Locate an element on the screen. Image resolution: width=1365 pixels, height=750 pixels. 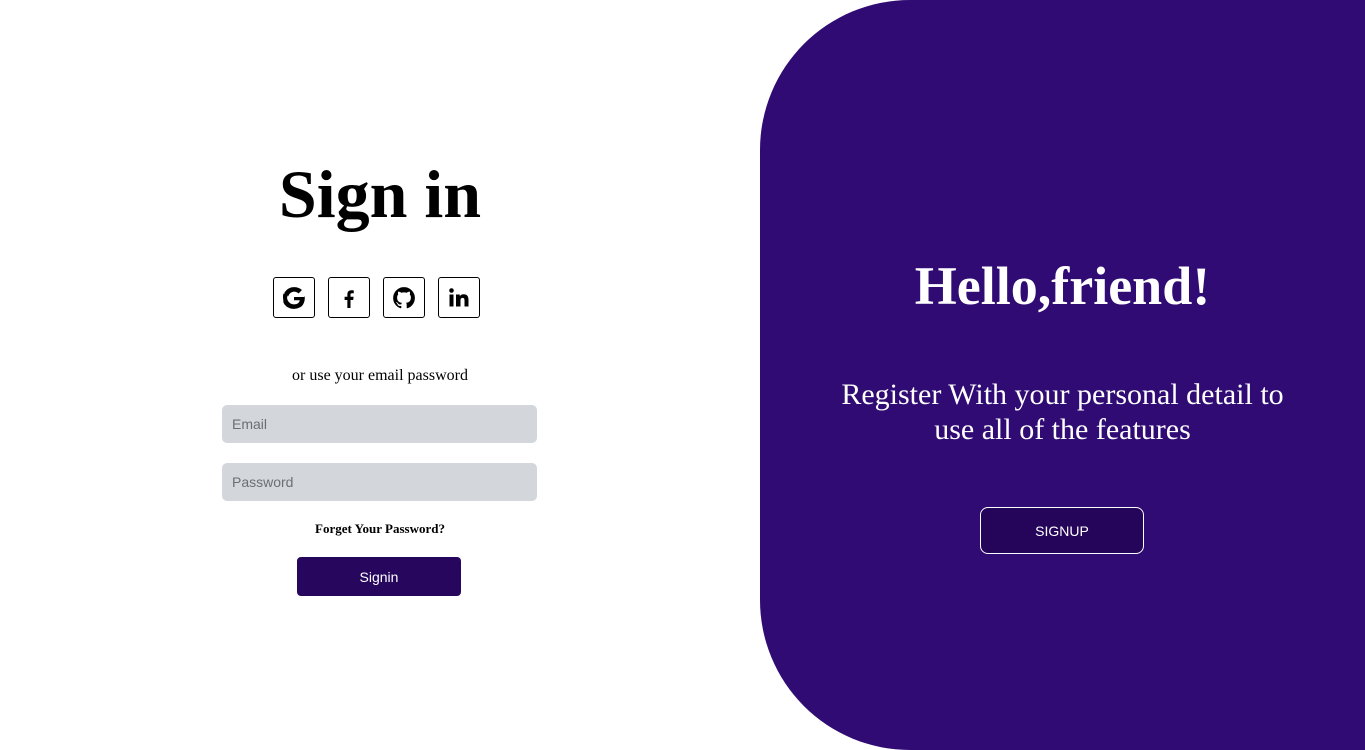
email-field is located at coordinates (379, 424).